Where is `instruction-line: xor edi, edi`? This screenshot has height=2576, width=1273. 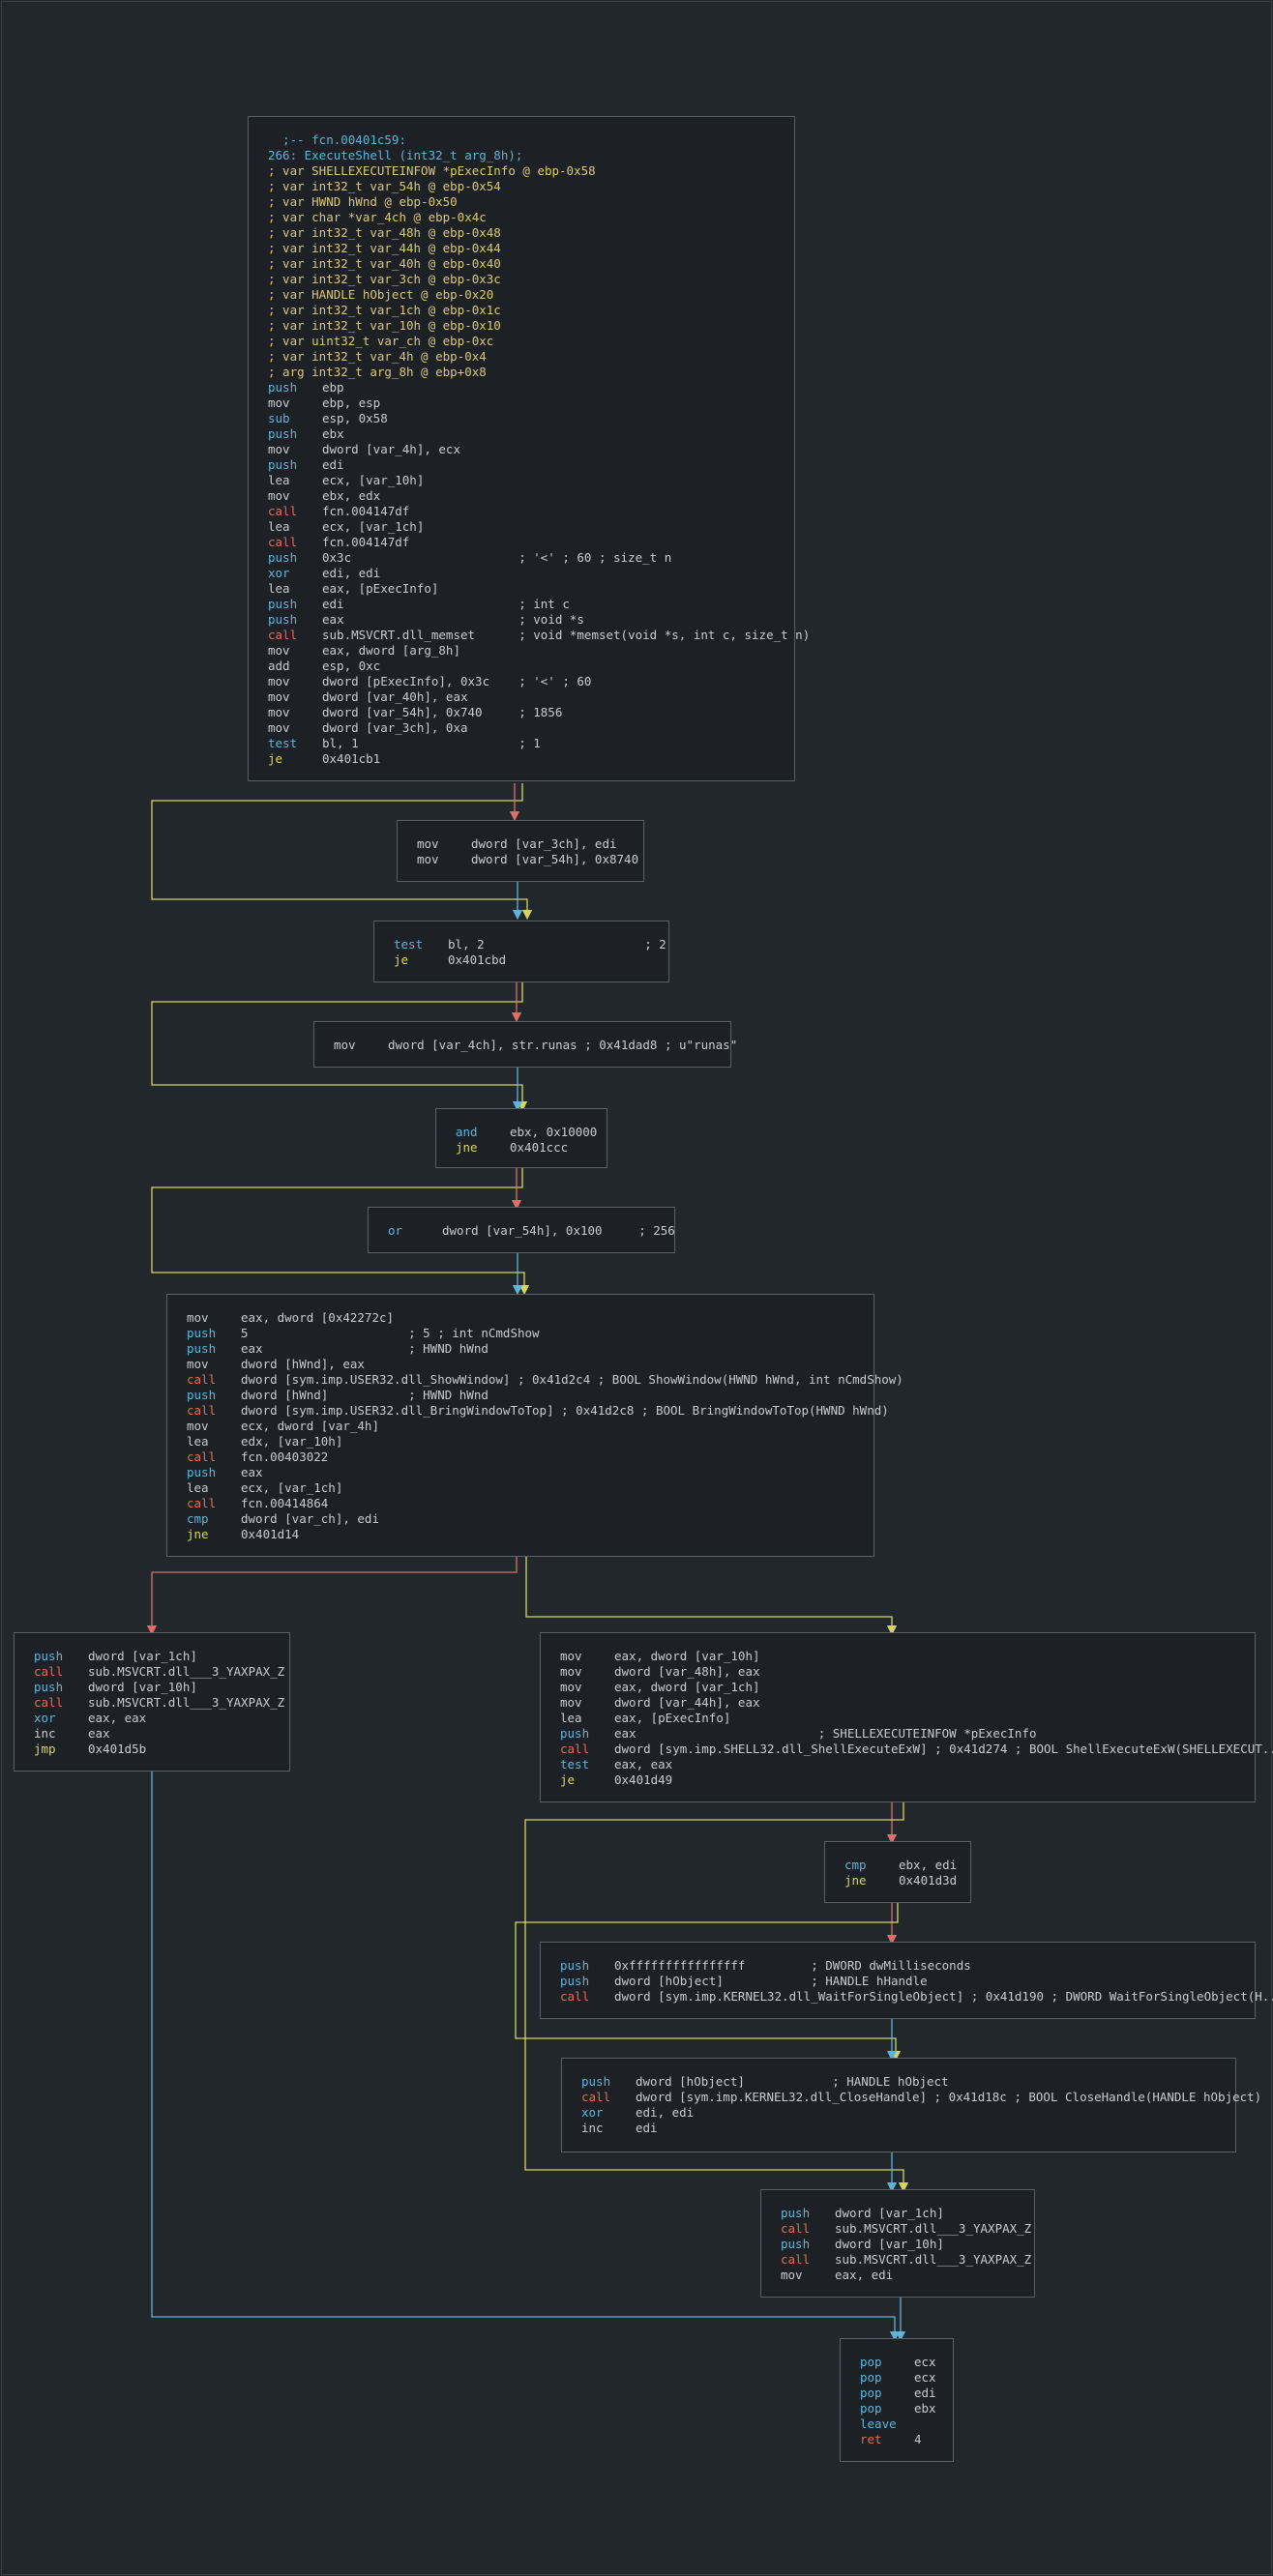
instruction-line: xor edi, edi is located at coordinates (898, 2113).